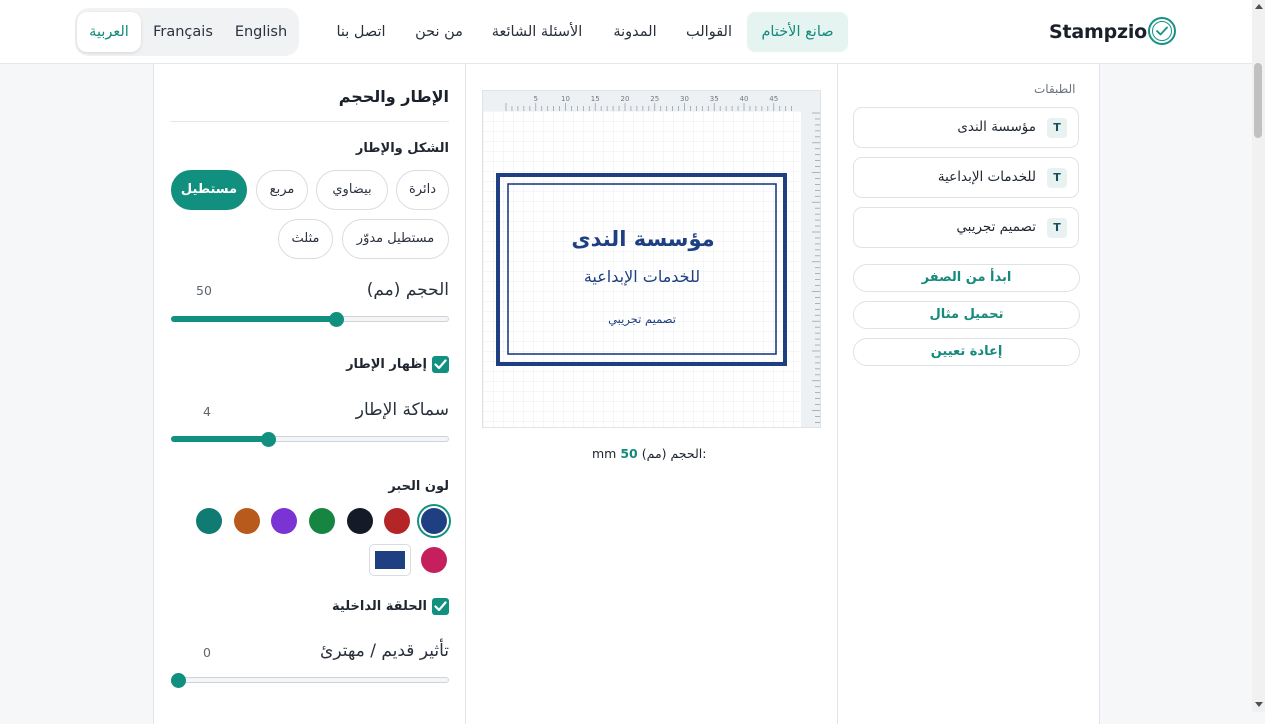 The height and width of the screenshot is (724, 1265). What do you see at coordinates (207, 411) in the screenshot?
I see `border-thickness-value: 4` at bounding box center [207, 411].